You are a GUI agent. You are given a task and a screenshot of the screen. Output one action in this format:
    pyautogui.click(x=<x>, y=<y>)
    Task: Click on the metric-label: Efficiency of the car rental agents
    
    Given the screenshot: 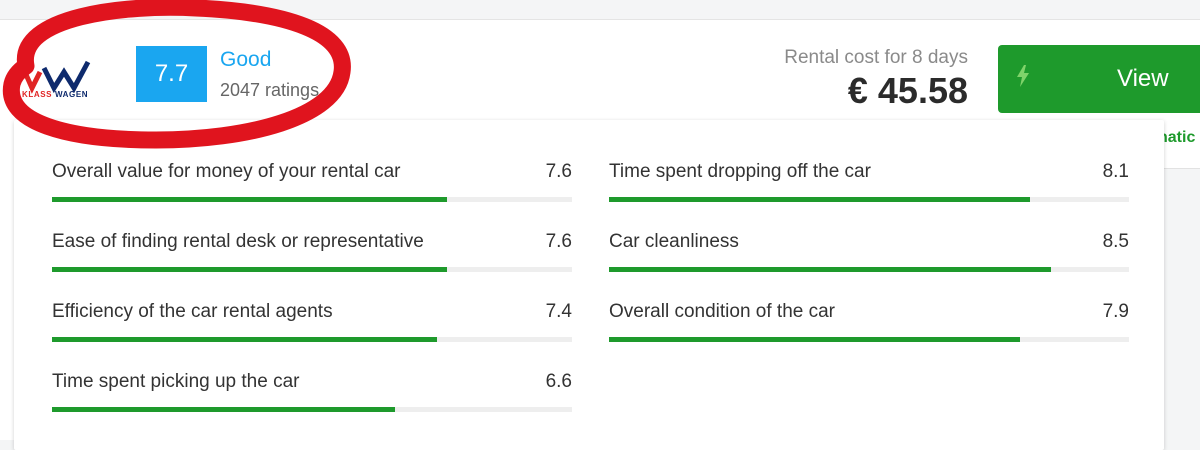 What is the action you would take?
    pyautogui.click(x=192, y=311)
    